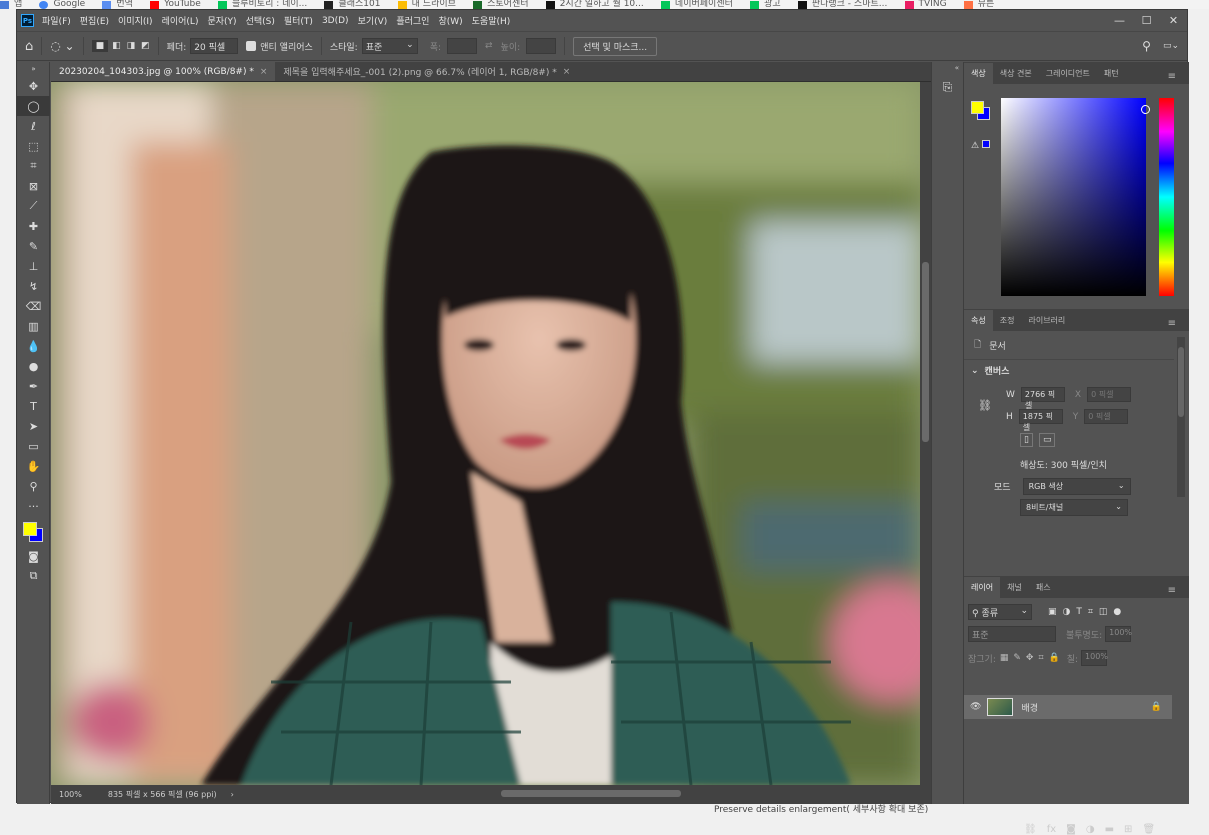  What do you see at coordinates (33, 146) in the screenshot?
I see `object-selection-tool-icon: ⬚` at bounding box center [33, 146].